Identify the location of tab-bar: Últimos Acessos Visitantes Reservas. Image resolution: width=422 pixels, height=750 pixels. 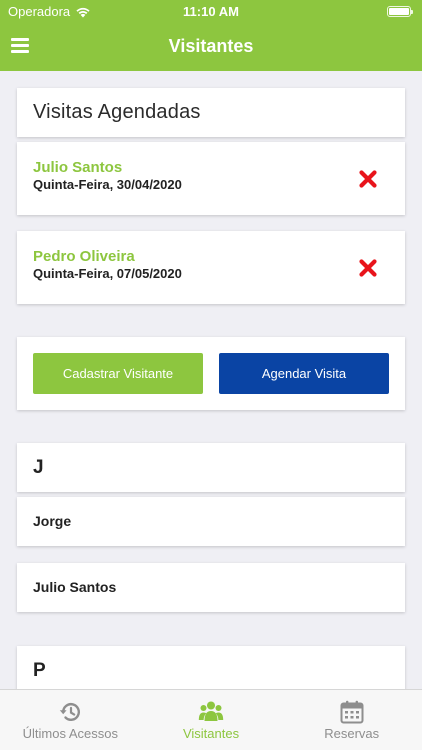
(211, 719).